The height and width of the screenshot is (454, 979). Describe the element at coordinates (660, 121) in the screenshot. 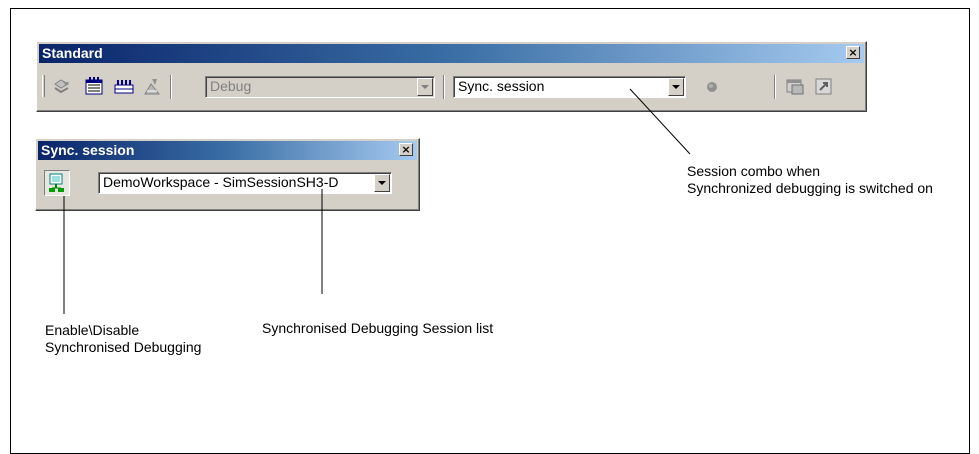

I see `session-combo-callout-line` at that location.